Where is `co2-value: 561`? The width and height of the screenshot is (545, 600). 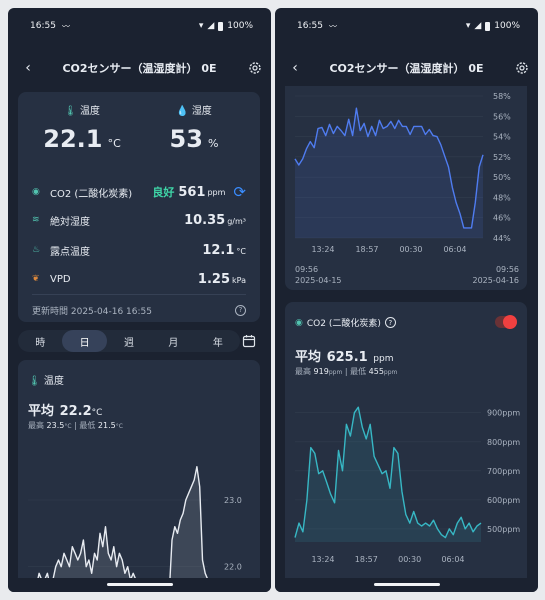 co2-value: 561 is located at coordinates (192, 192).